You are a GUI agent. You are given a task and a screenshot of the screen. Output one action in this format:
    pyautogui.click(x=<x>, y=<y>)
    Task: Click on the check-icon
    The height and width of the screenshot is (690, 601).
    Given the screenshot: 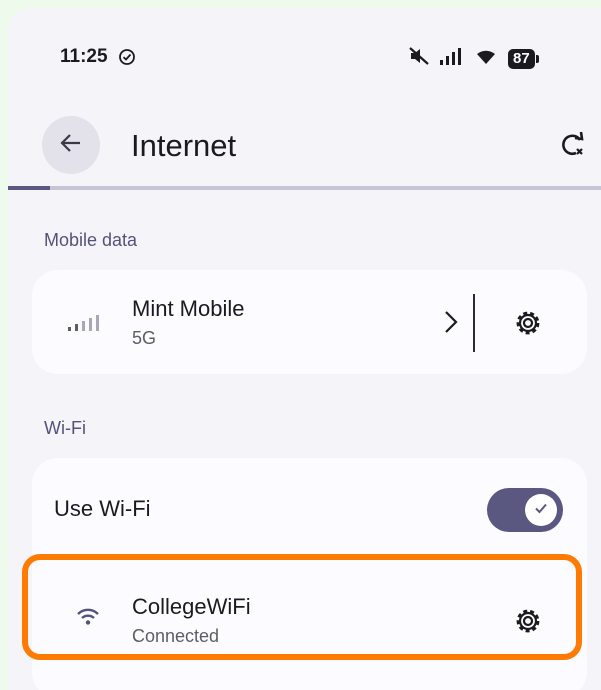 What is the action you would take?
    pyautogui.click(x=541, y=510)
    